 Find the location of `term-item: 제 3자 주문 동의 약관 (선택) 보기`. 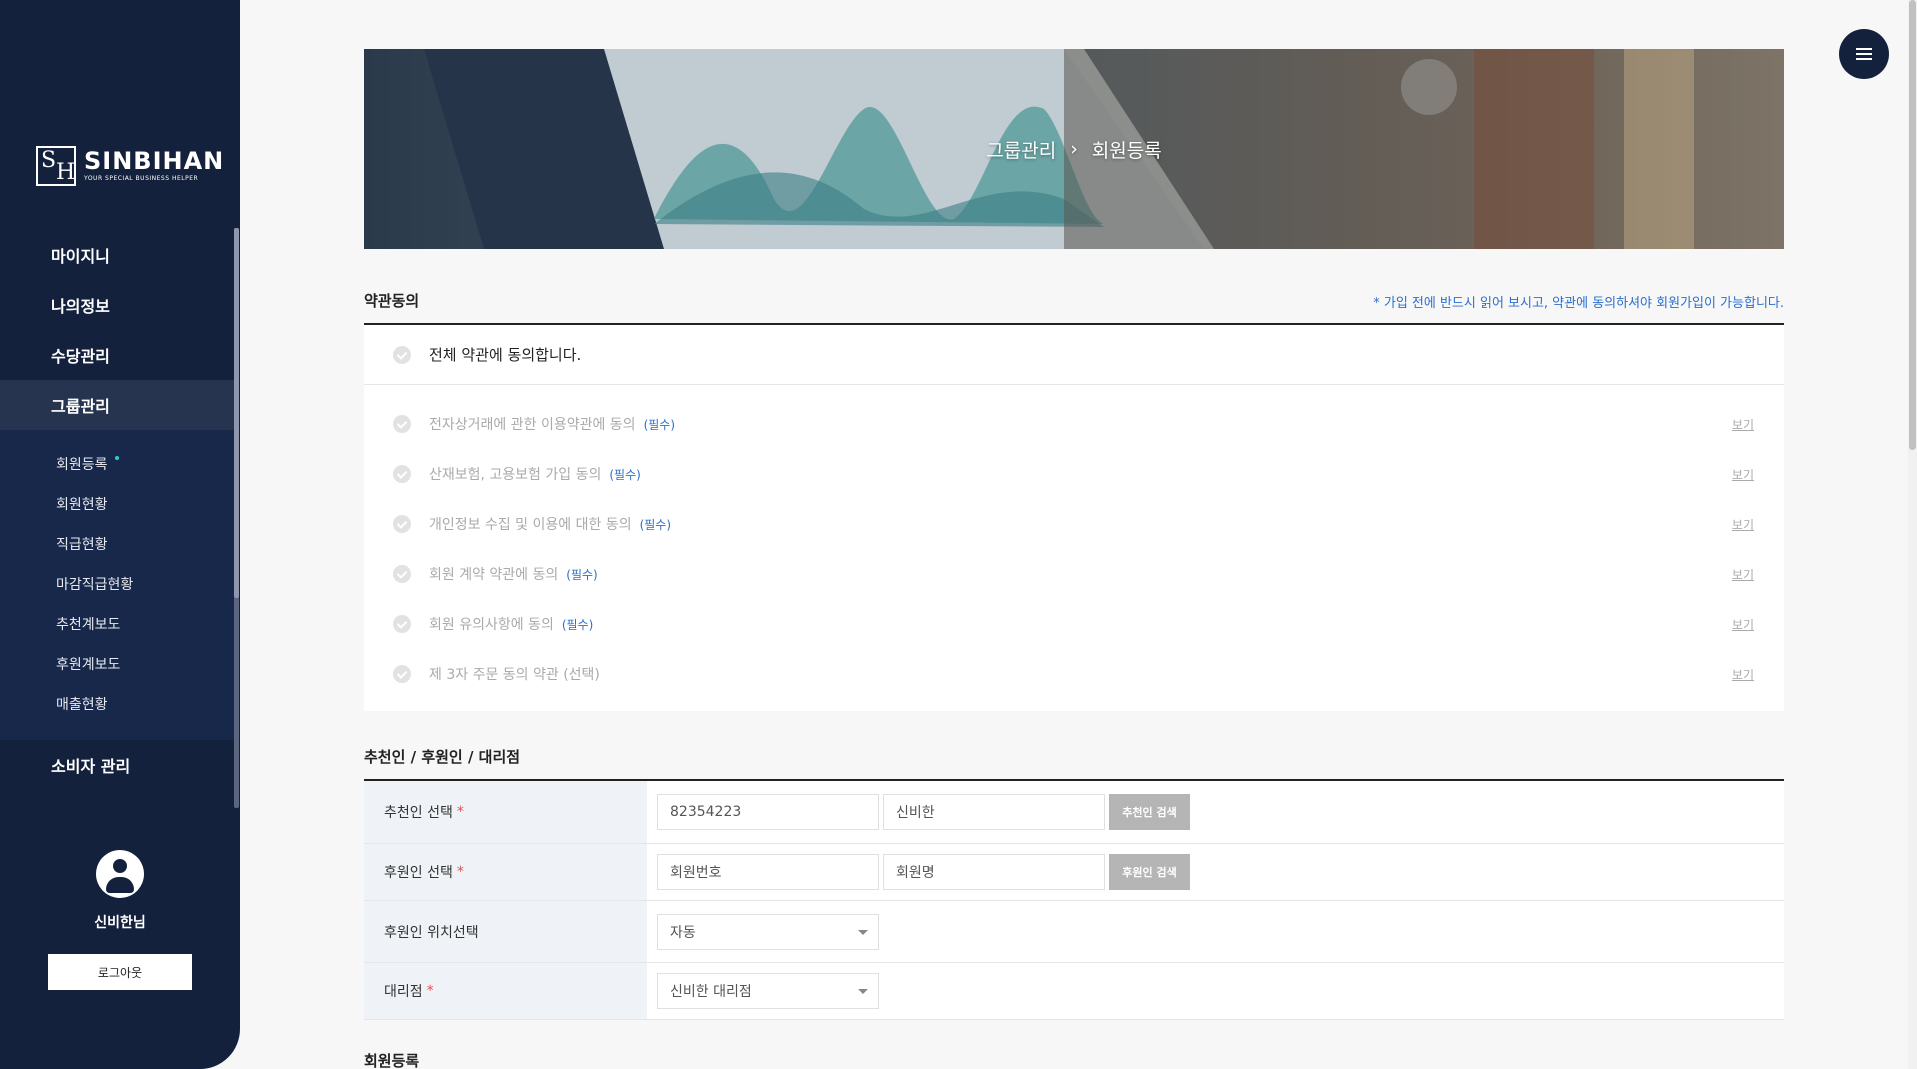

term-item: 제 3자 주문 동의 약관 (선택) 보기 is located at coordinates (1074, 674).